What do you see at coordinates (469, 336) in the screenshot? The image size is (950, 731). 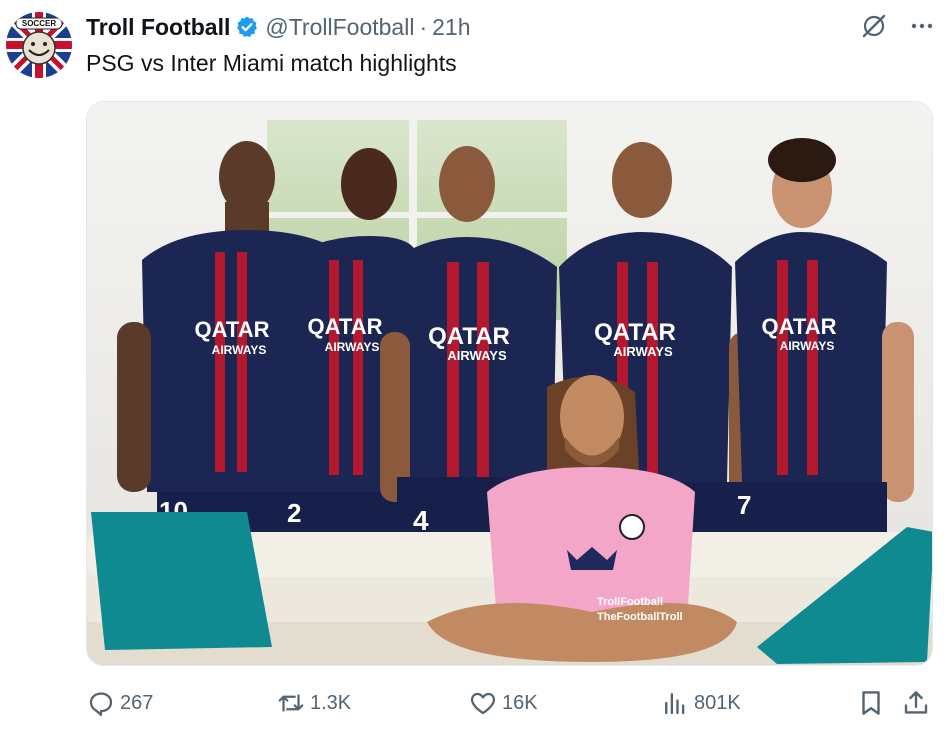 I see `sponsor-text-3: QATAR` at bounding box center [469, 336].